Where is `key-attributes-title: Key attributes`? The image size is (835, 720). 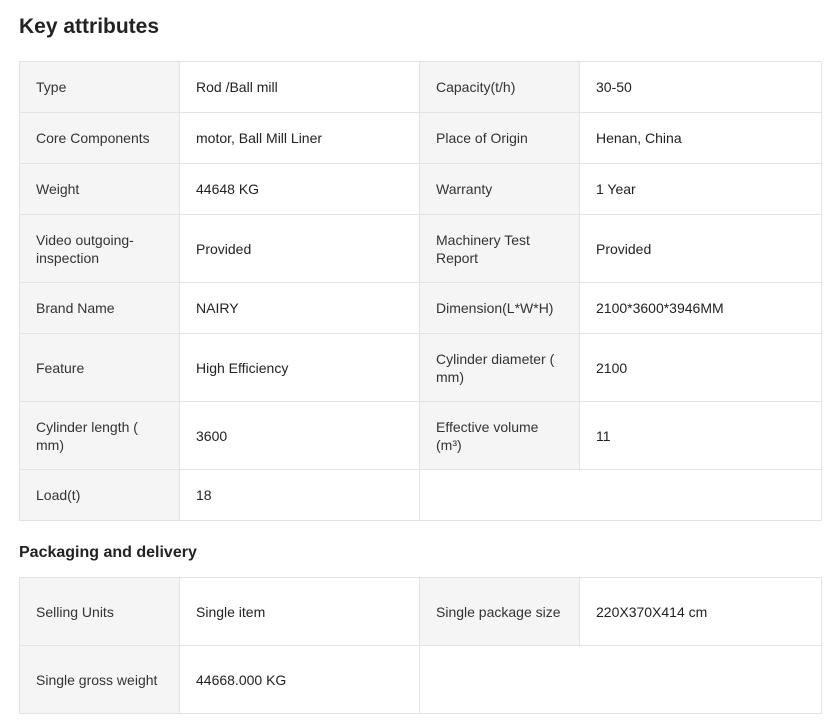 key-attributes-title: Key attributes is located at coordinates (89, 26).